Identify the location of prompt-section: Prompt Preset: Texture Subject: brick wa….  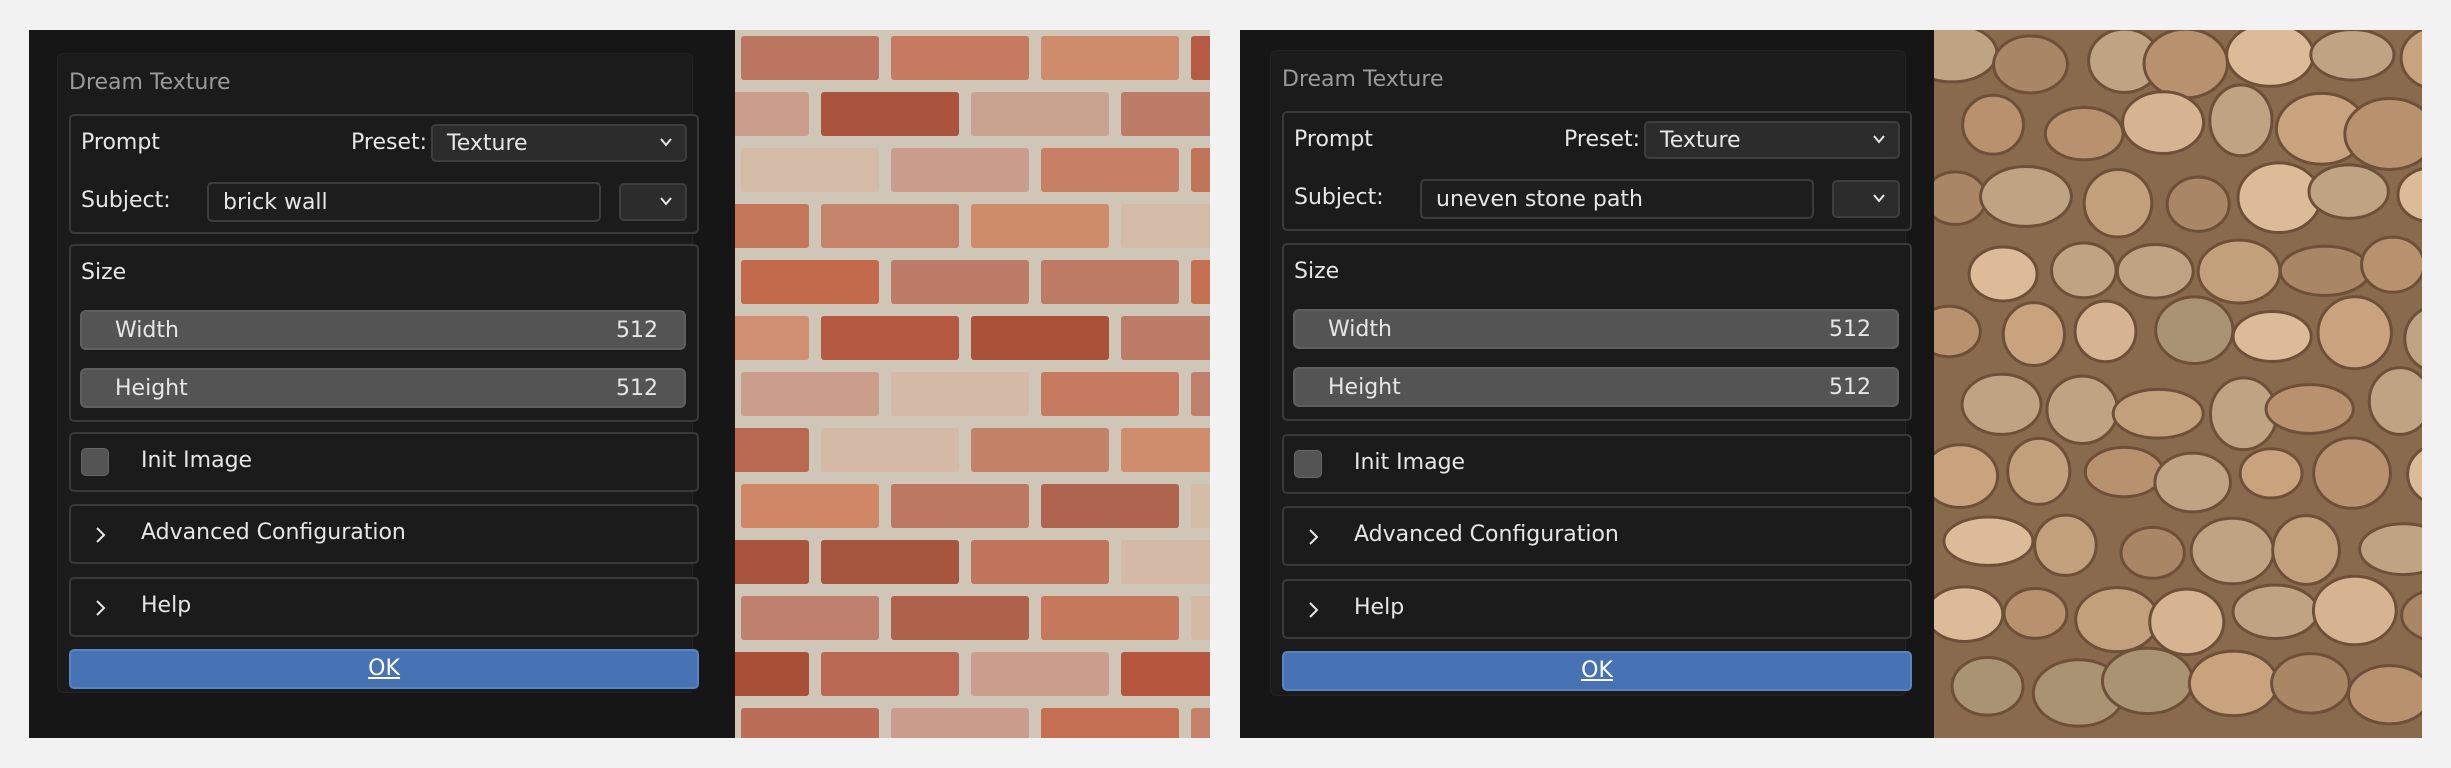
(384, 174).